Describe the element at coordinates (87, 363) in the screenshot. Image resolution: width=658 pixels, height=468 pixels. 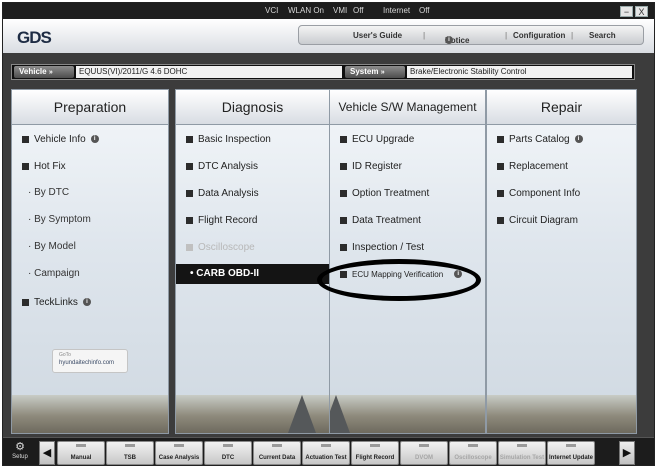
I see `logo-site-text: hyundaitechinfo.com` at that location.